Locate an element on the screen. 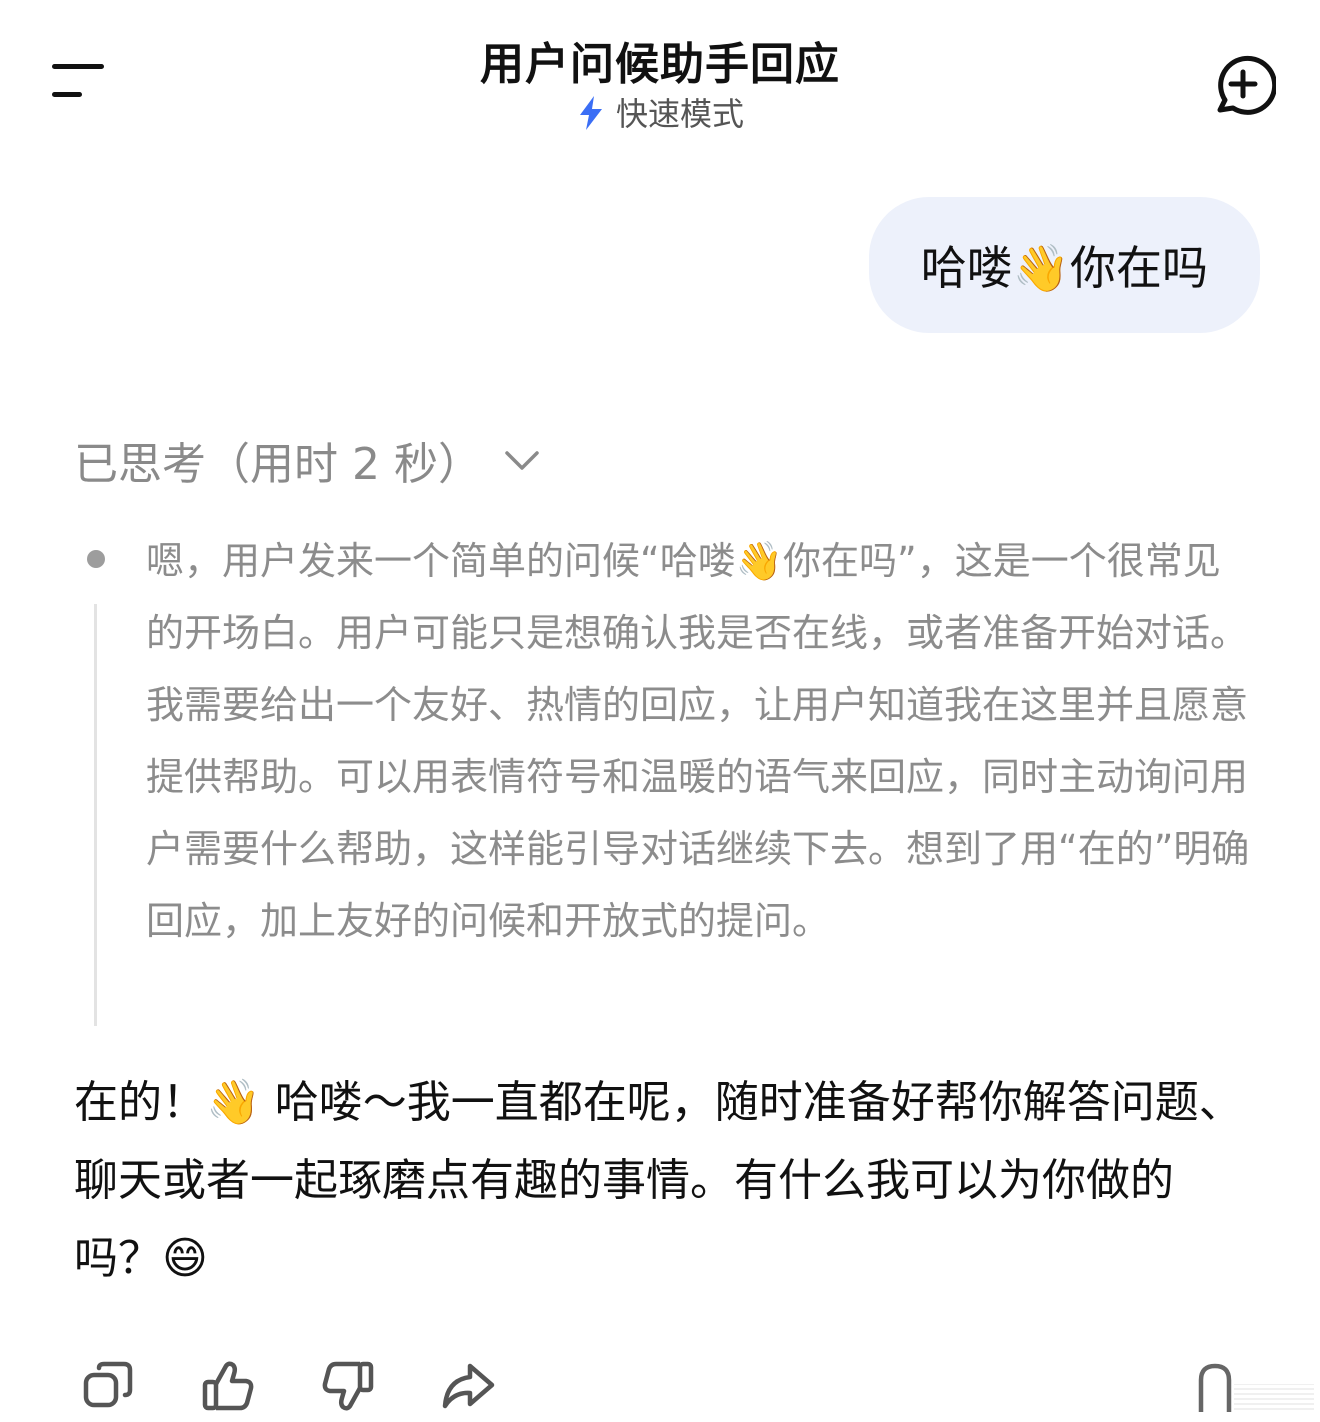 The image size is (1320, 1422). thumbs-down-icon is located at coordinates (348, 1386).